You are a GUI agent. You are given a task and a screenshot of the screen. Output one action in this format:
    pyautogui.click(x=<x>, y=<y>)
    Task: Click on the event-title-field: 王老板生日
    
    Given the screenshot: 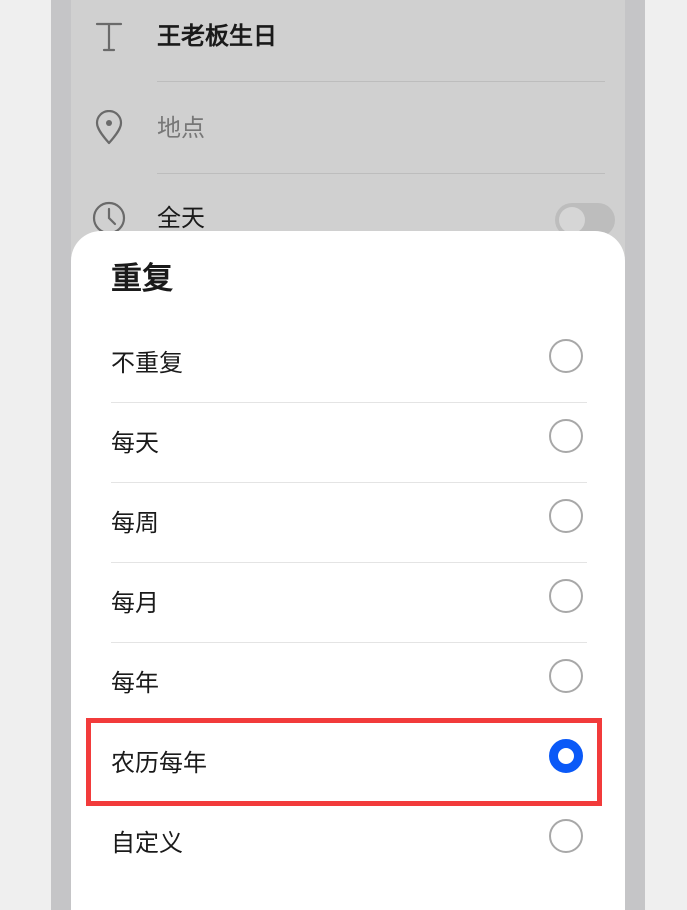 What is the action you would take?
    pyautogui.click(x=217, y=36)
    